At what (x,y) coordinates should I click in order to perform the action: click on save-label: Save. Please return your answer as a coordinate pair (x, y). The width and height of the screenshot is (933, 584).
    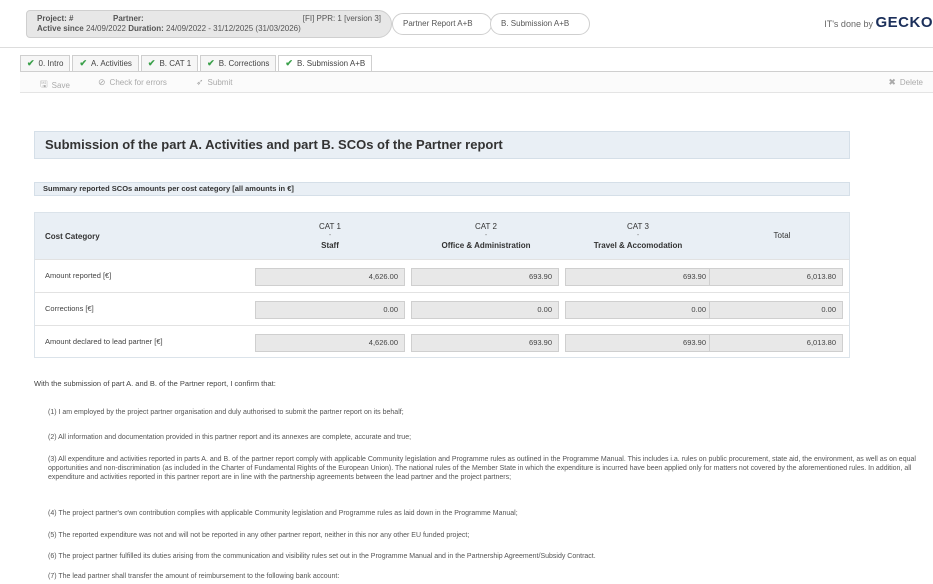
    Looking at the image, I should click on (60, 85).